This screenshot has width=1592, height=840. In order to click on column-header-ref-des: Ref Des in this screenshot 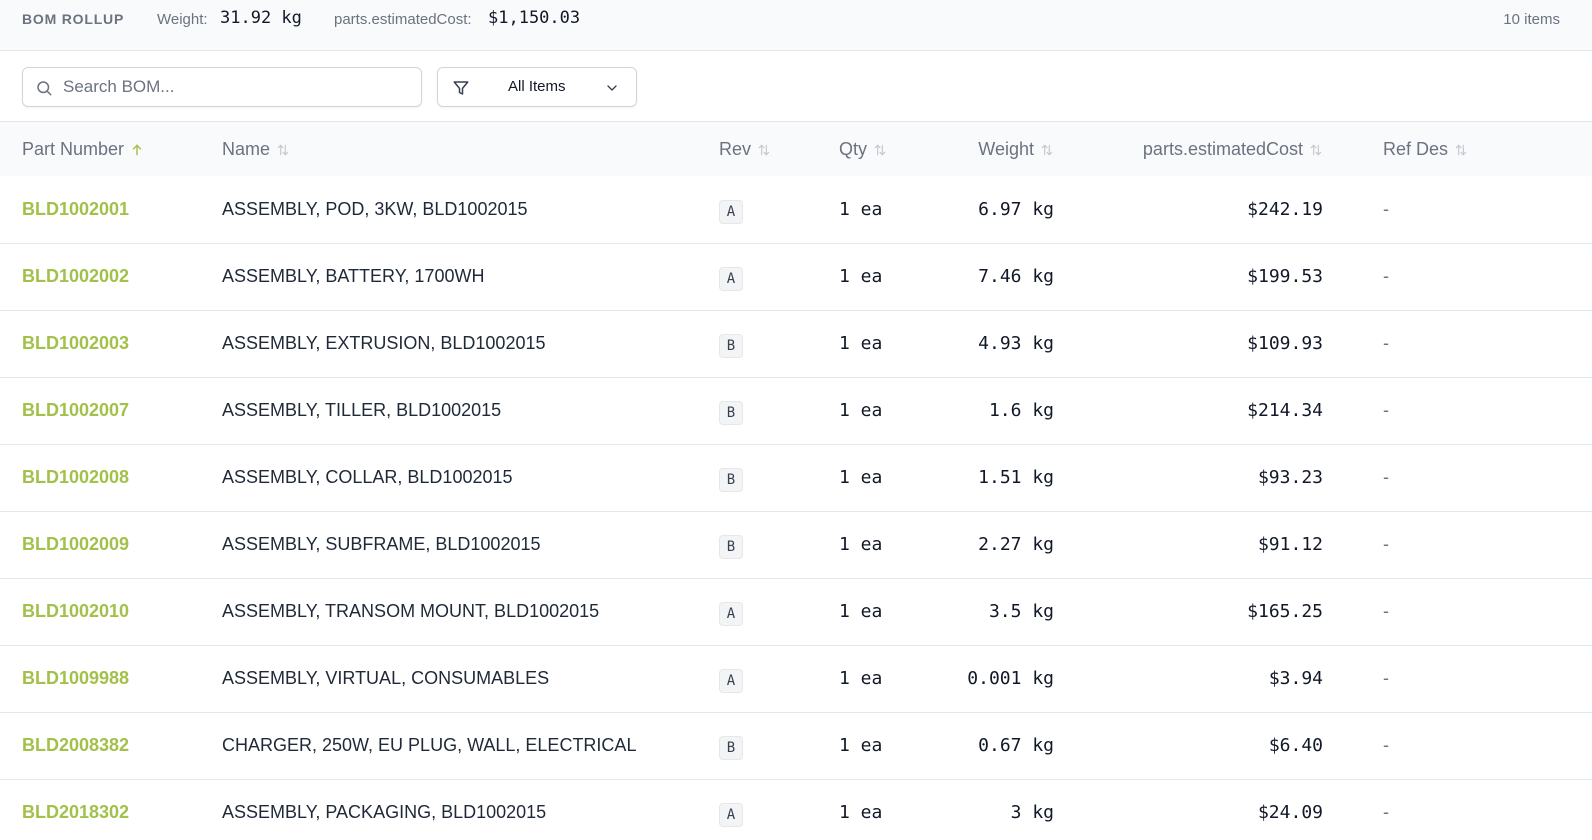, I will do `click(1425, 149)`.